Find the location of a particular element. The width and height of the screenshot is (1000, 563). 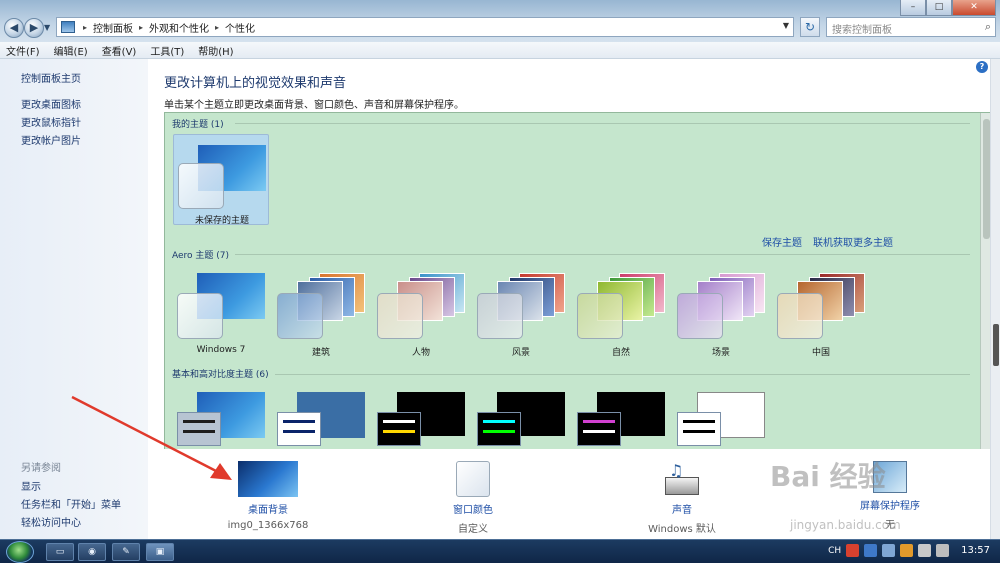

recent-pages-icon: ▼ is located at coordinates (49, 28).